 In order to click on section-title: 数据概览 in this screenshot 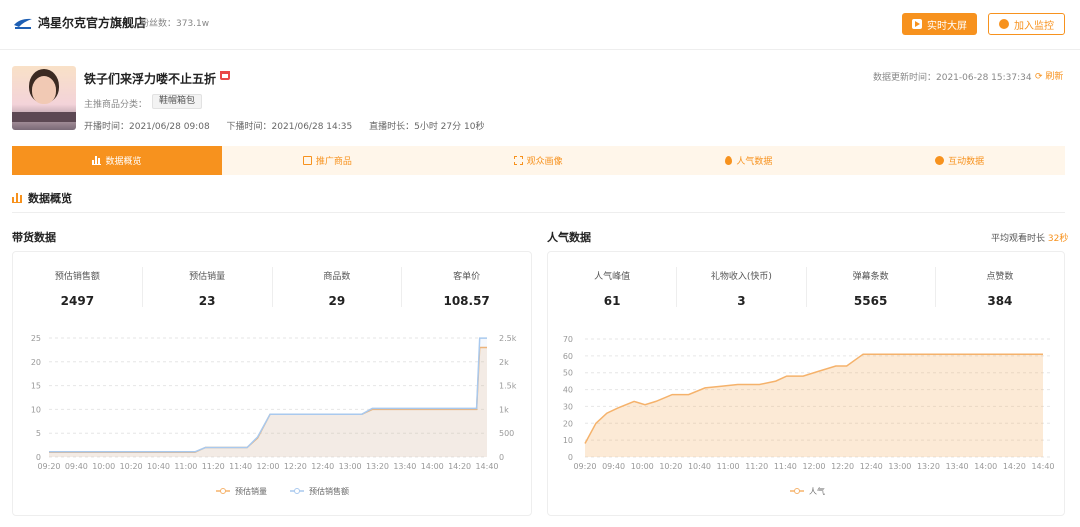, I will do `click(42, 198)`.